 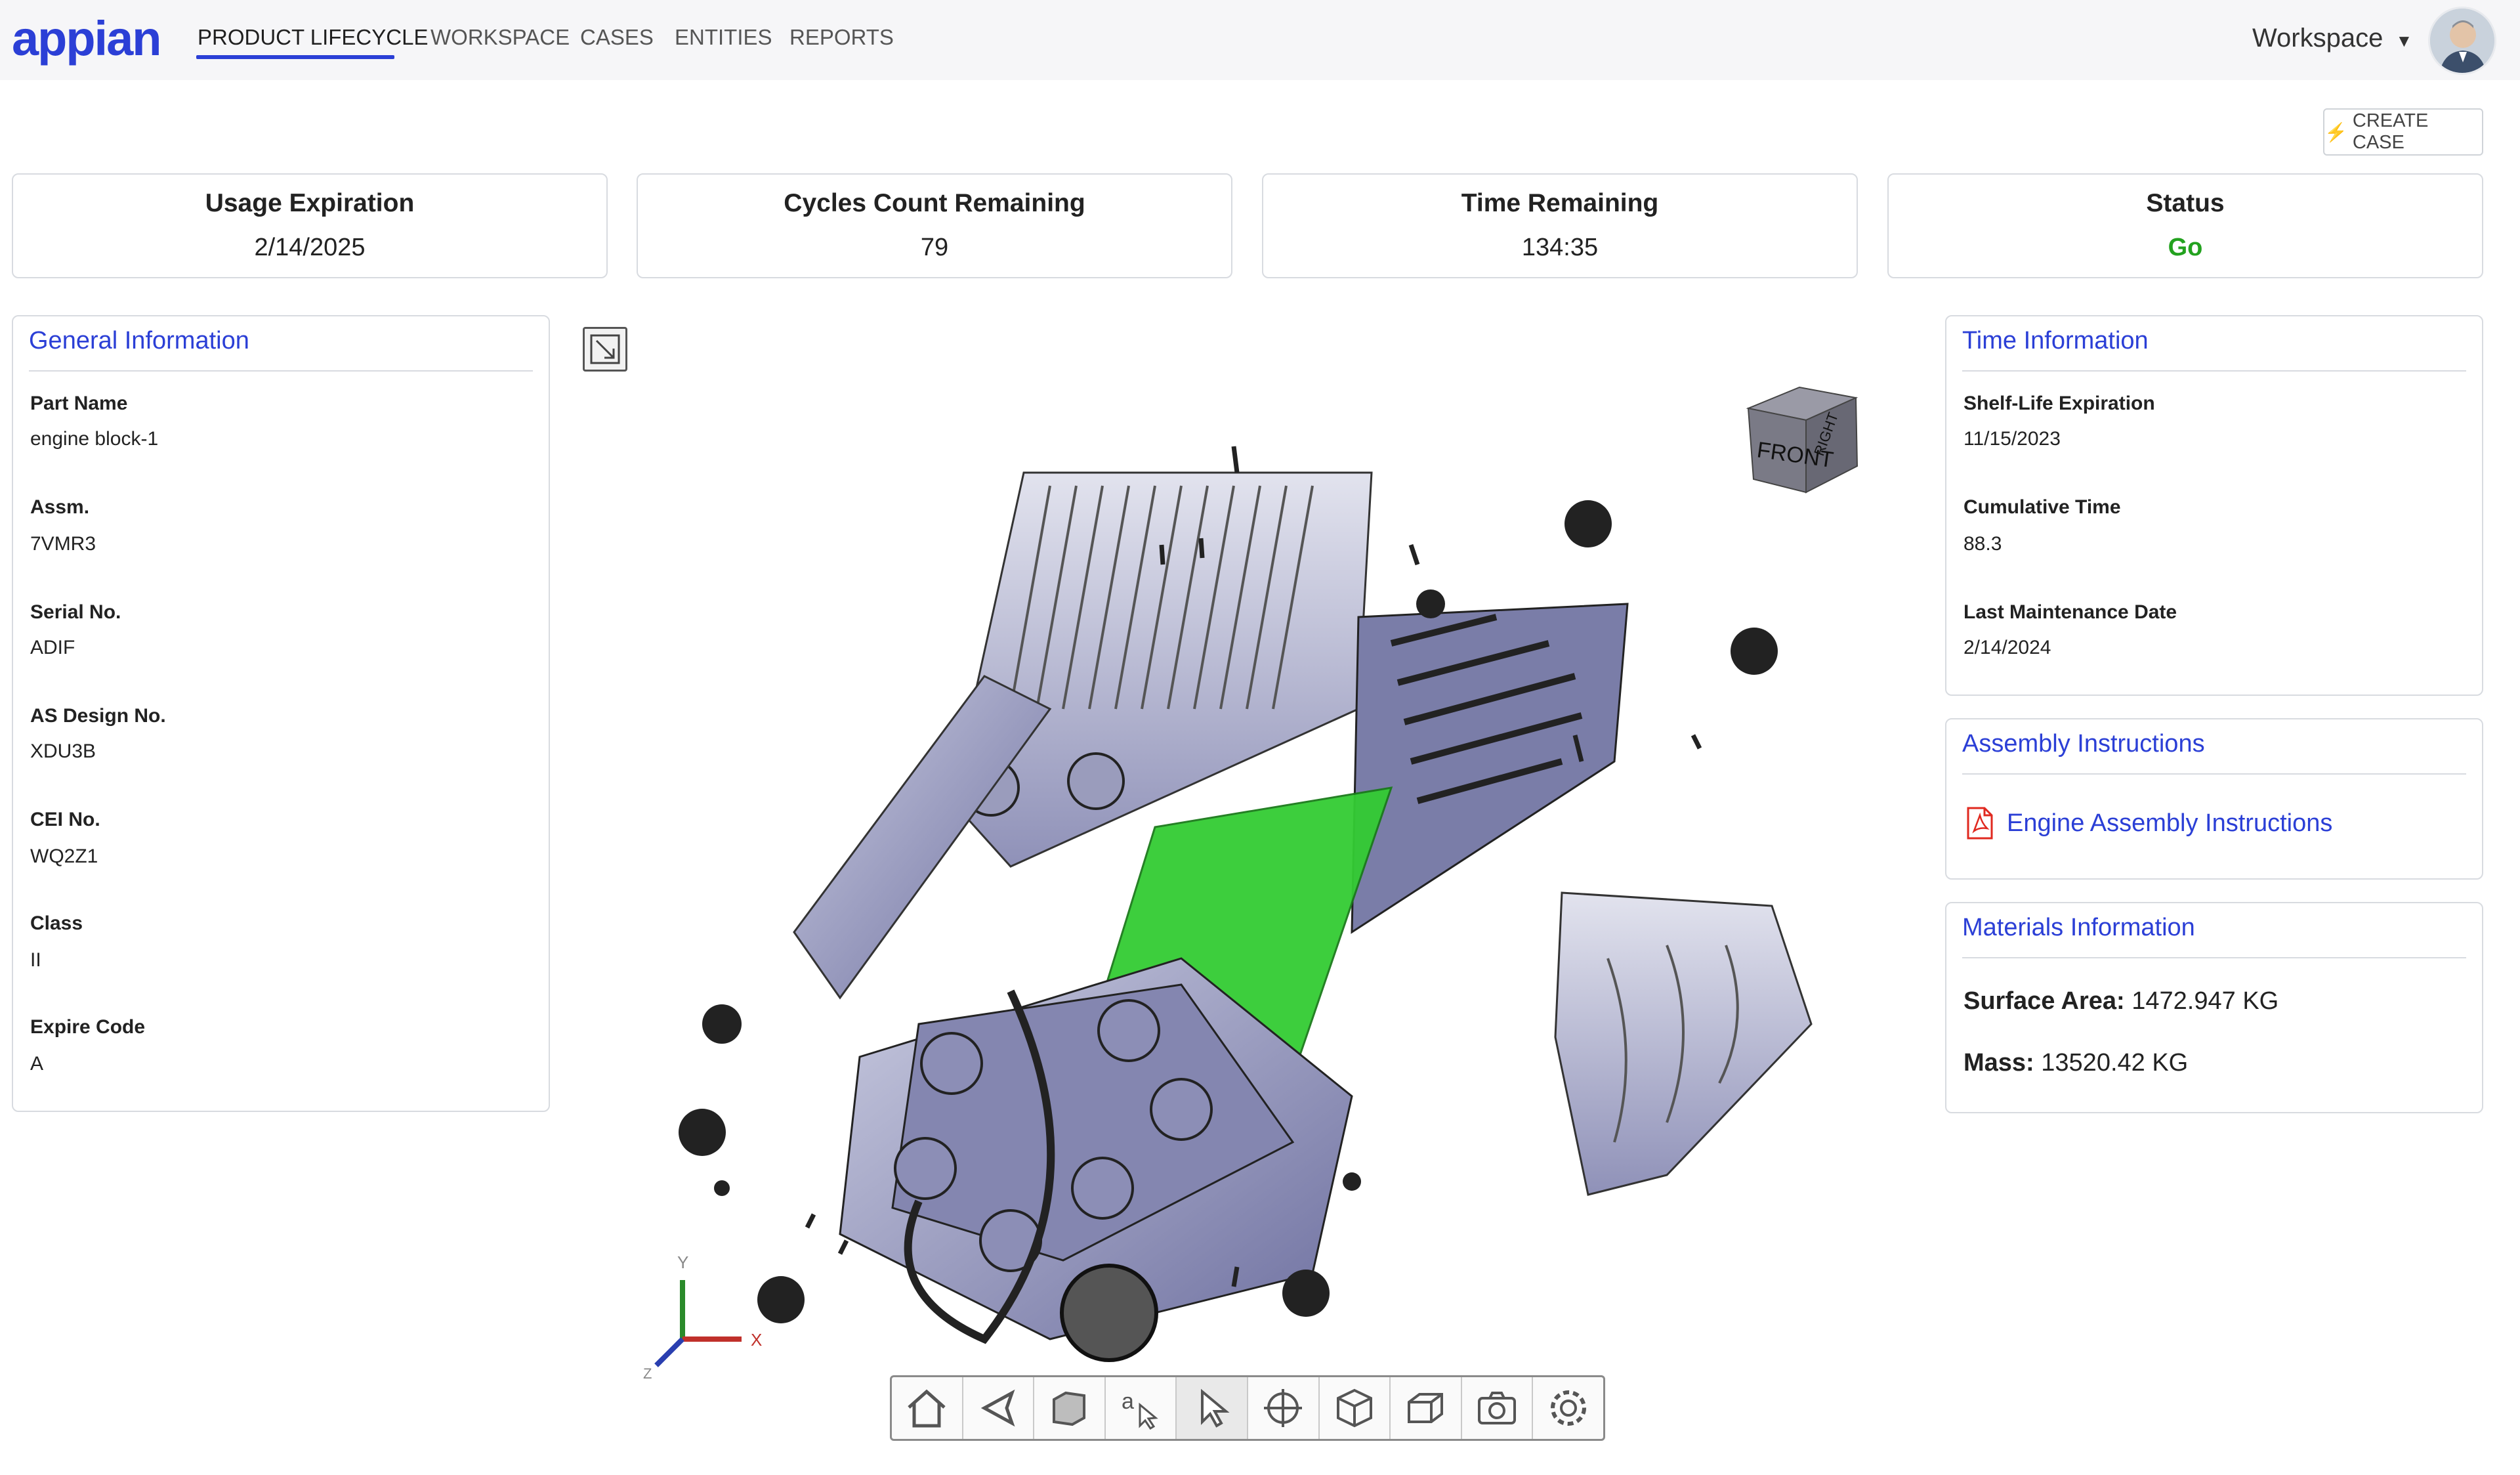 I want to click on create-case-label: CREATE CASE, so click(x=2390, y=131).